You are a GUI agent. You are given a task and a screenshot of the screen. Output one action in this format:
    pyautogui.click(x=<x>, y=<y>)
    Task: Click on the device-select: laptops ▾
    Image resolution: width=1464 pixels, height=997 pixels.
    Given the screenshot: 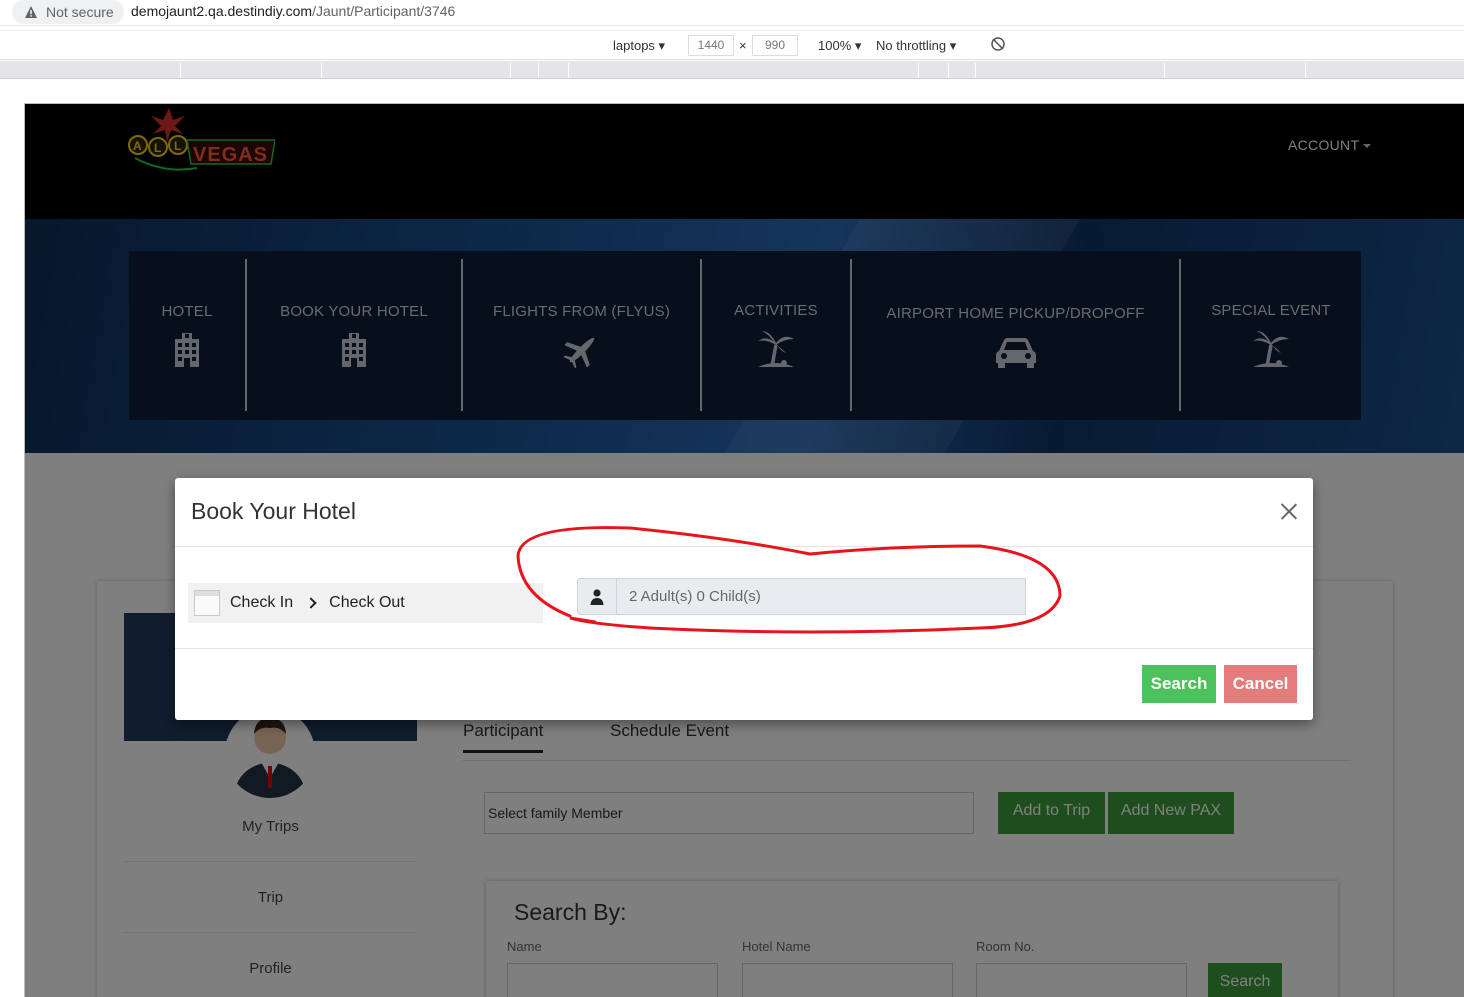 What is the action you would take?
    pyautogui.click(x=639, y=46)
    